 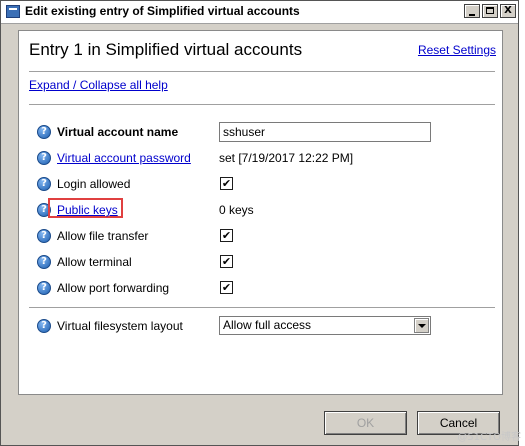 What do you see at coordinates (94, 262) in the screenshot?
I see `allow-terminal-label: Allow terminal` at bounding box center [94, 262].